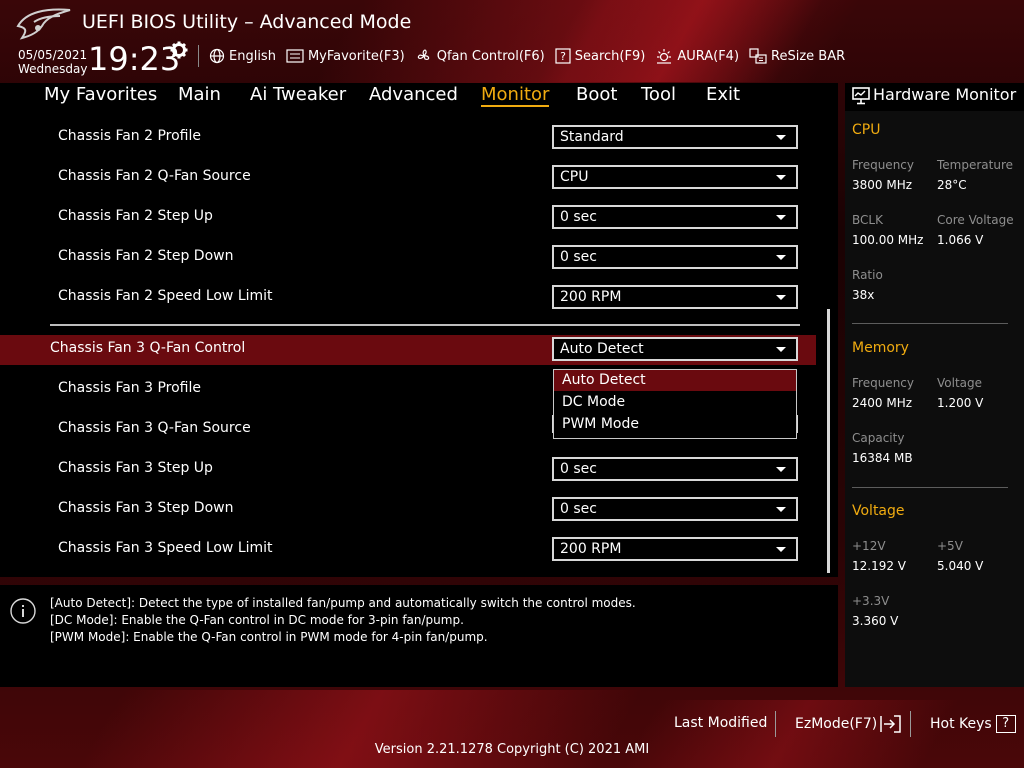  I want to click on tab-exit: Exit, so click(723, 94).